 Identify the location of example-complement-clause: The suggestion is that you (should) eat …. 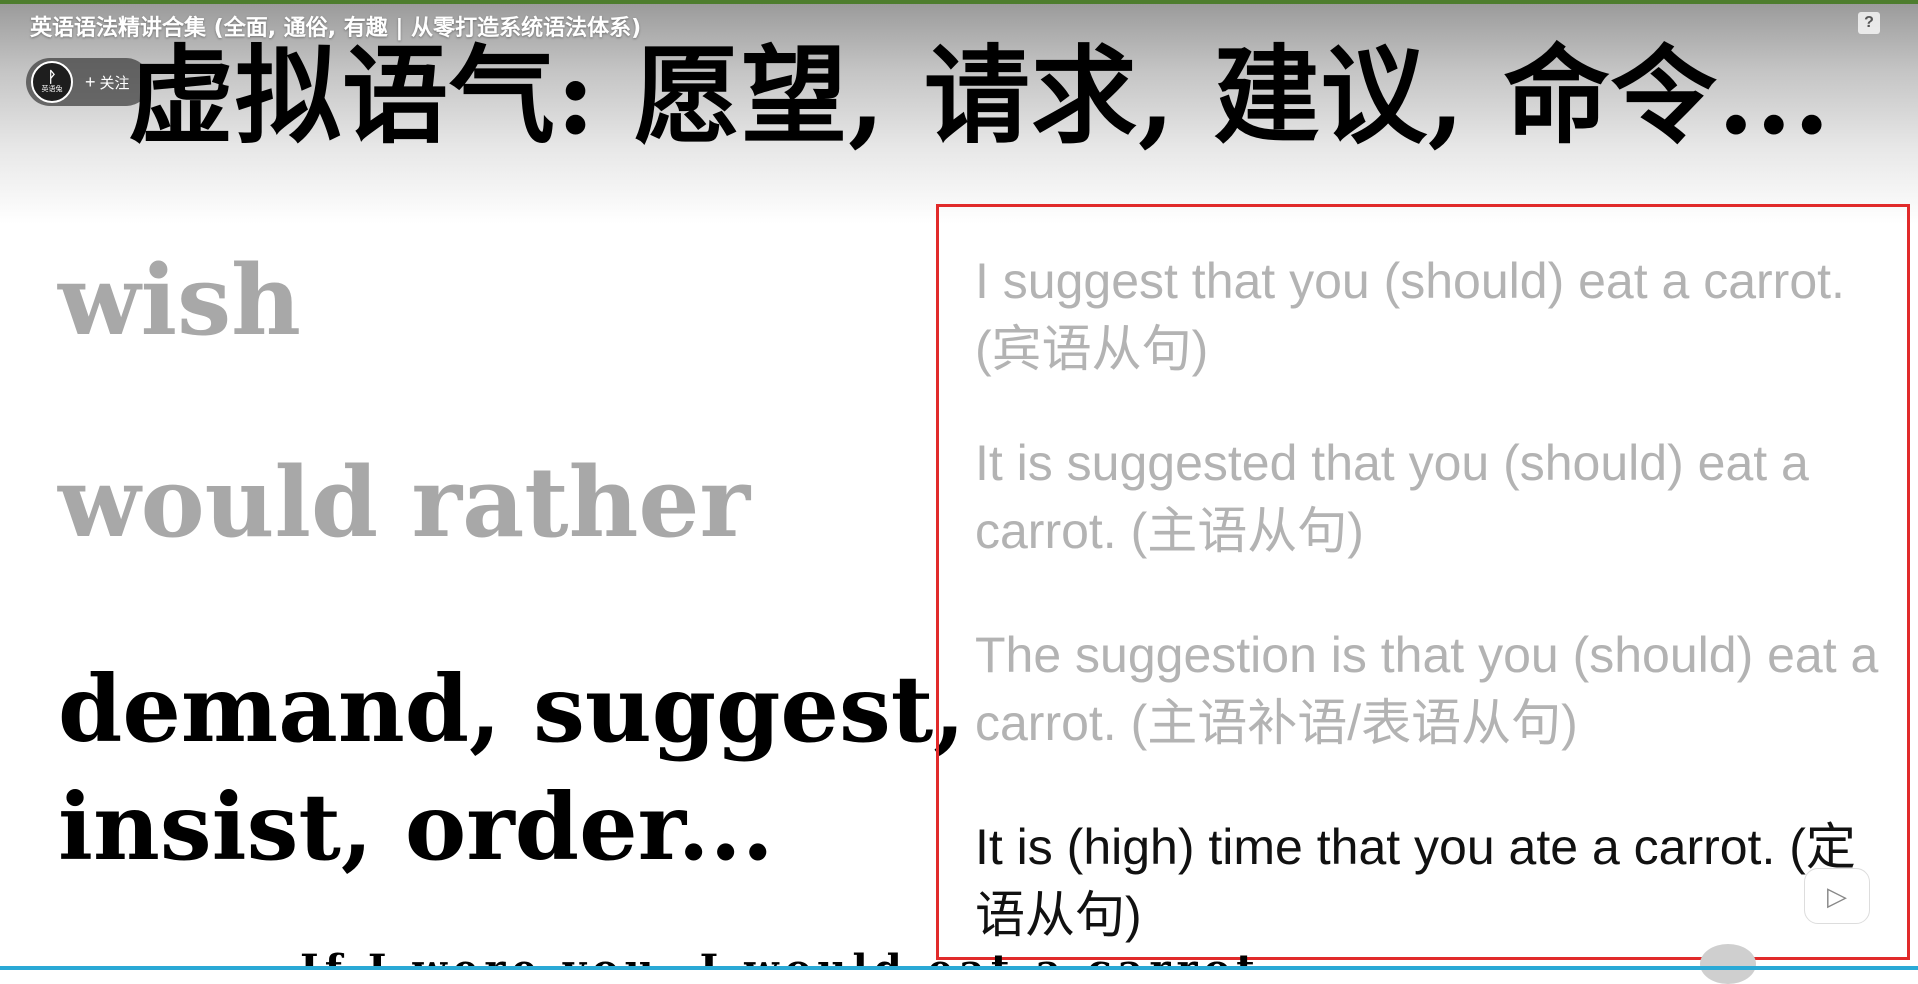
(1427, 689).